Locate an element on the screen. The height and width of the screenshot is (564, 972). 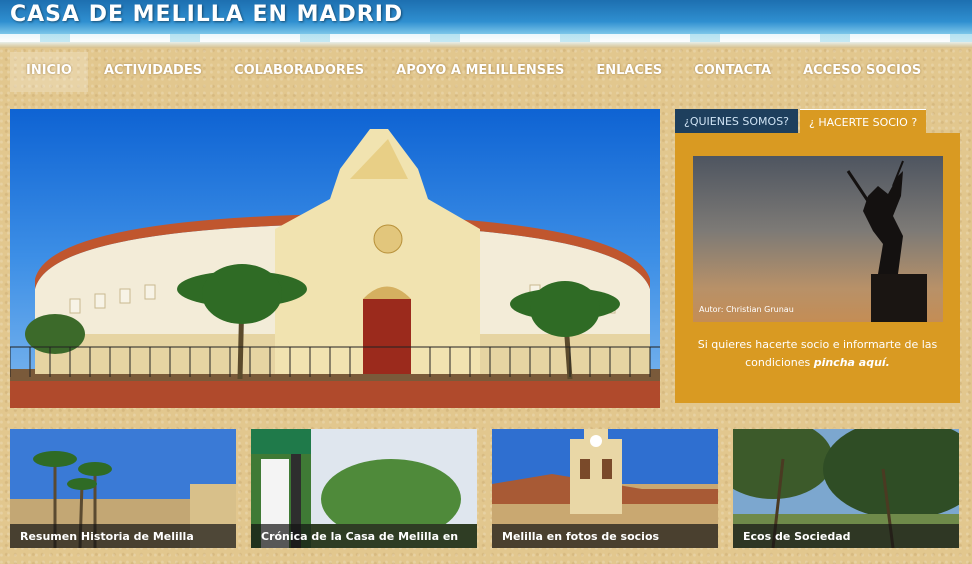
nav-item-contacta: CONTACTA is located at coordinates (732, 72).